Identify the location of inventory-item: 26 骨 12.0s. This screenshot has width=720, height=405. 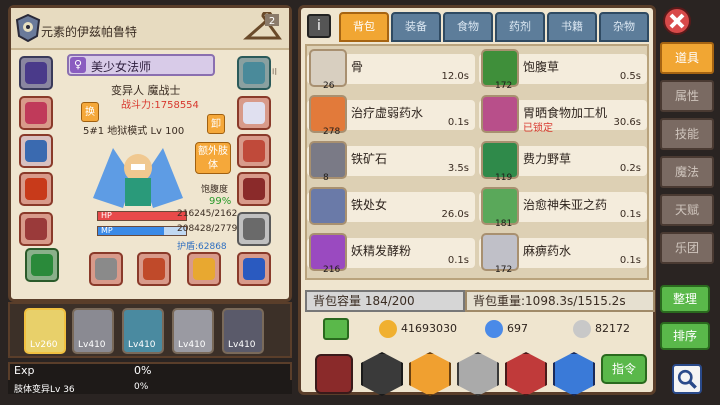
(391, 68).